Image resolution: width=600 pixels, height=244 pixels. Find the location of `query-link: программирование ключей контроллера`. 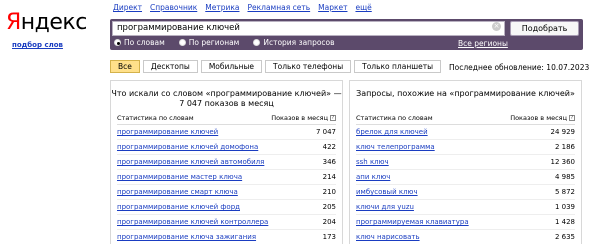

query-link: программирование ключей контроллера is located at coordinates (192, 222).